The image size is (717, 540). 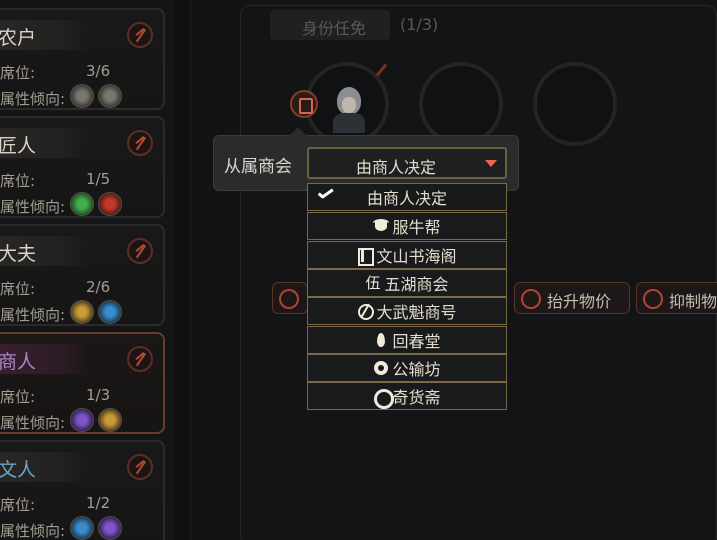 What do you see at coordinates (366, 256) in the screenshot?
I see `book-icon` at bounding box center [366, 256].